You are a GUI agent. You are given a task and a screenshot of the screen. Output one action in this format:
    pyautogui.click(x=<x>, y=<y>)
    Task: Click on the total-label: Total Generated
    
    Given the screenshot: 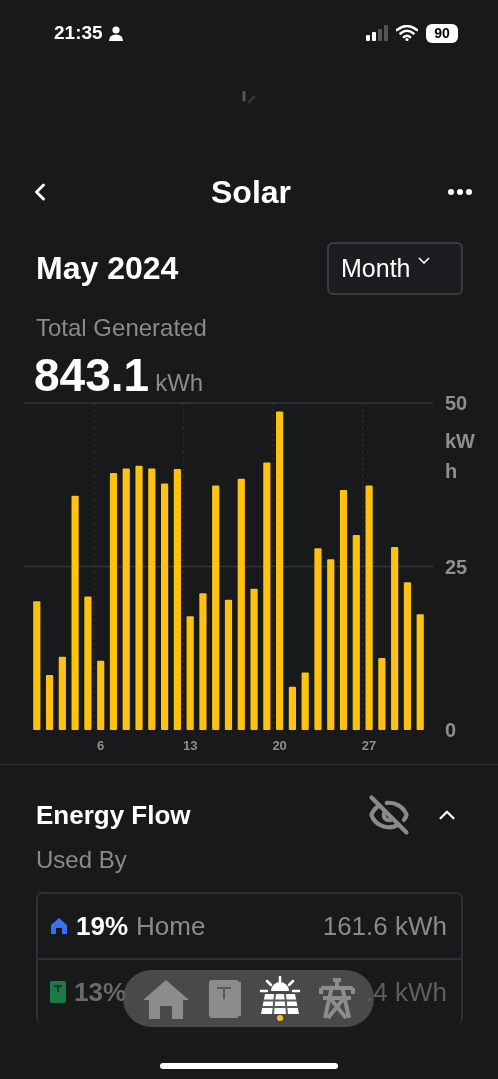 What is the action you would take?
    pyautogui.click(x=121, y=328)
    